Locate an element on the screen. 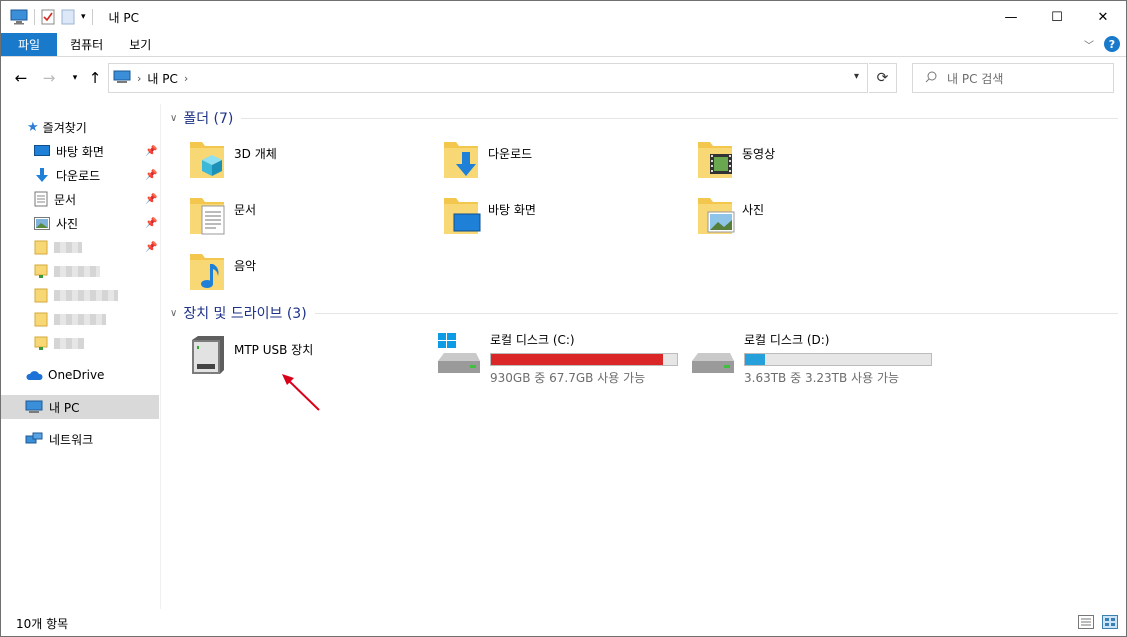 The height and width of the screenshot is (637, 1127). sidebar-item-quick-access: ★ 즐겨찾기 is located at coordinates (57, 127).